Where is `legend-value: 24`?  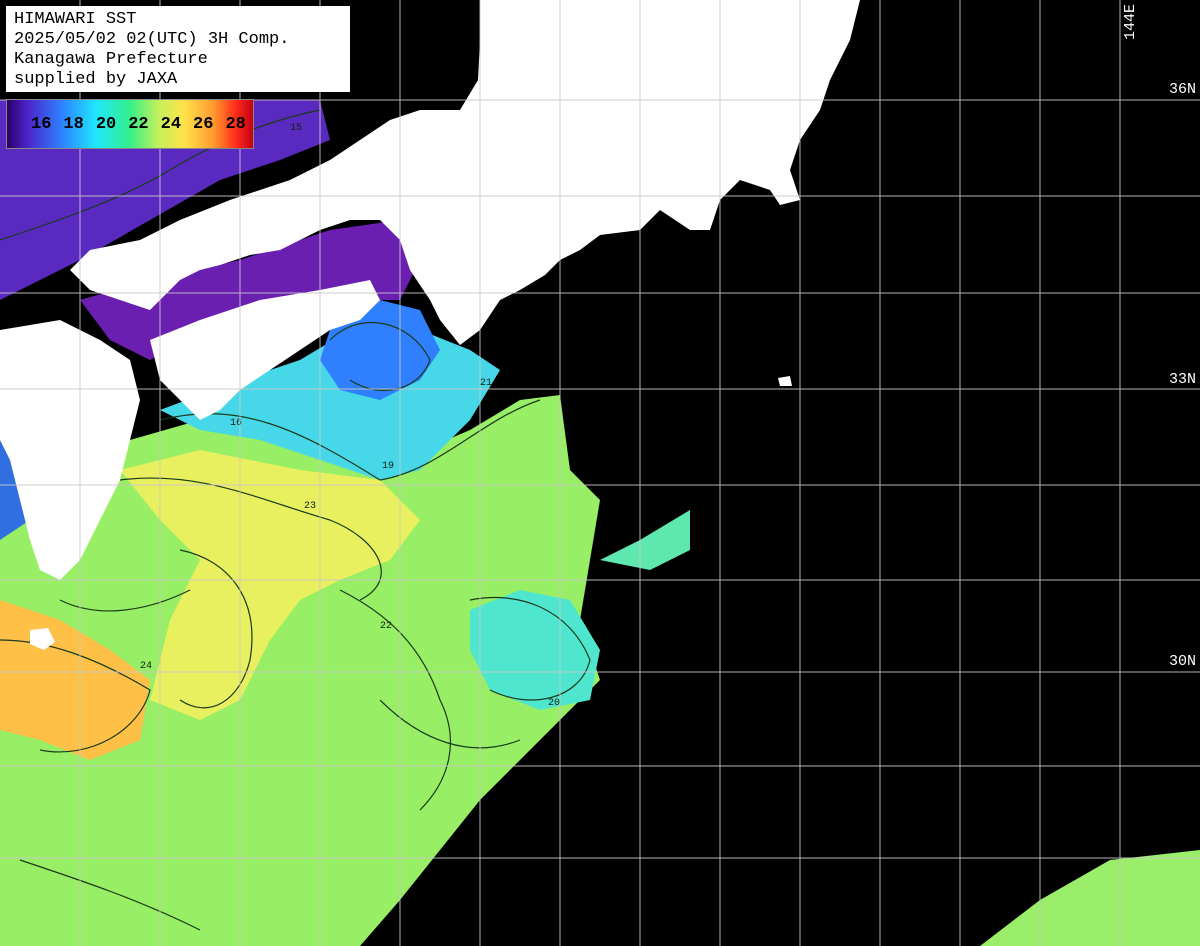
legend-value: 24 is located at coordinates (171, 124).